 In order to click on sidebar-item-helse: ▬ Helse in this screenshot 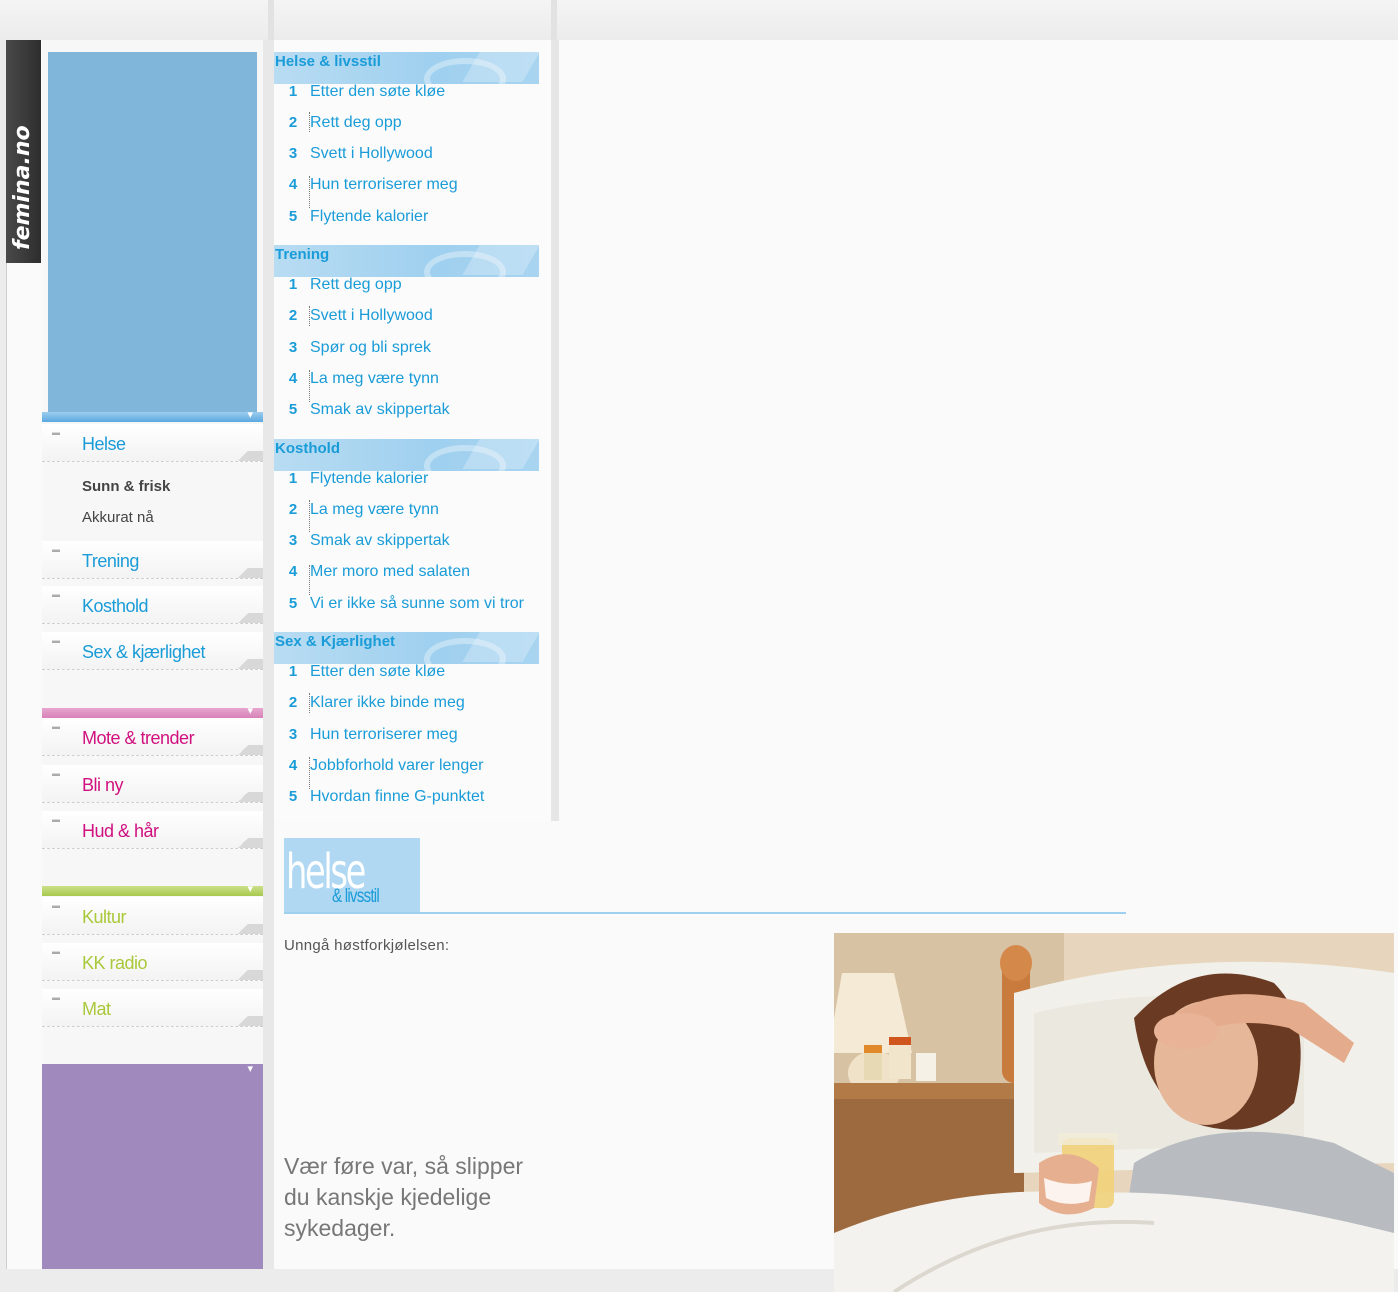, I will do `click(152, 443)`.